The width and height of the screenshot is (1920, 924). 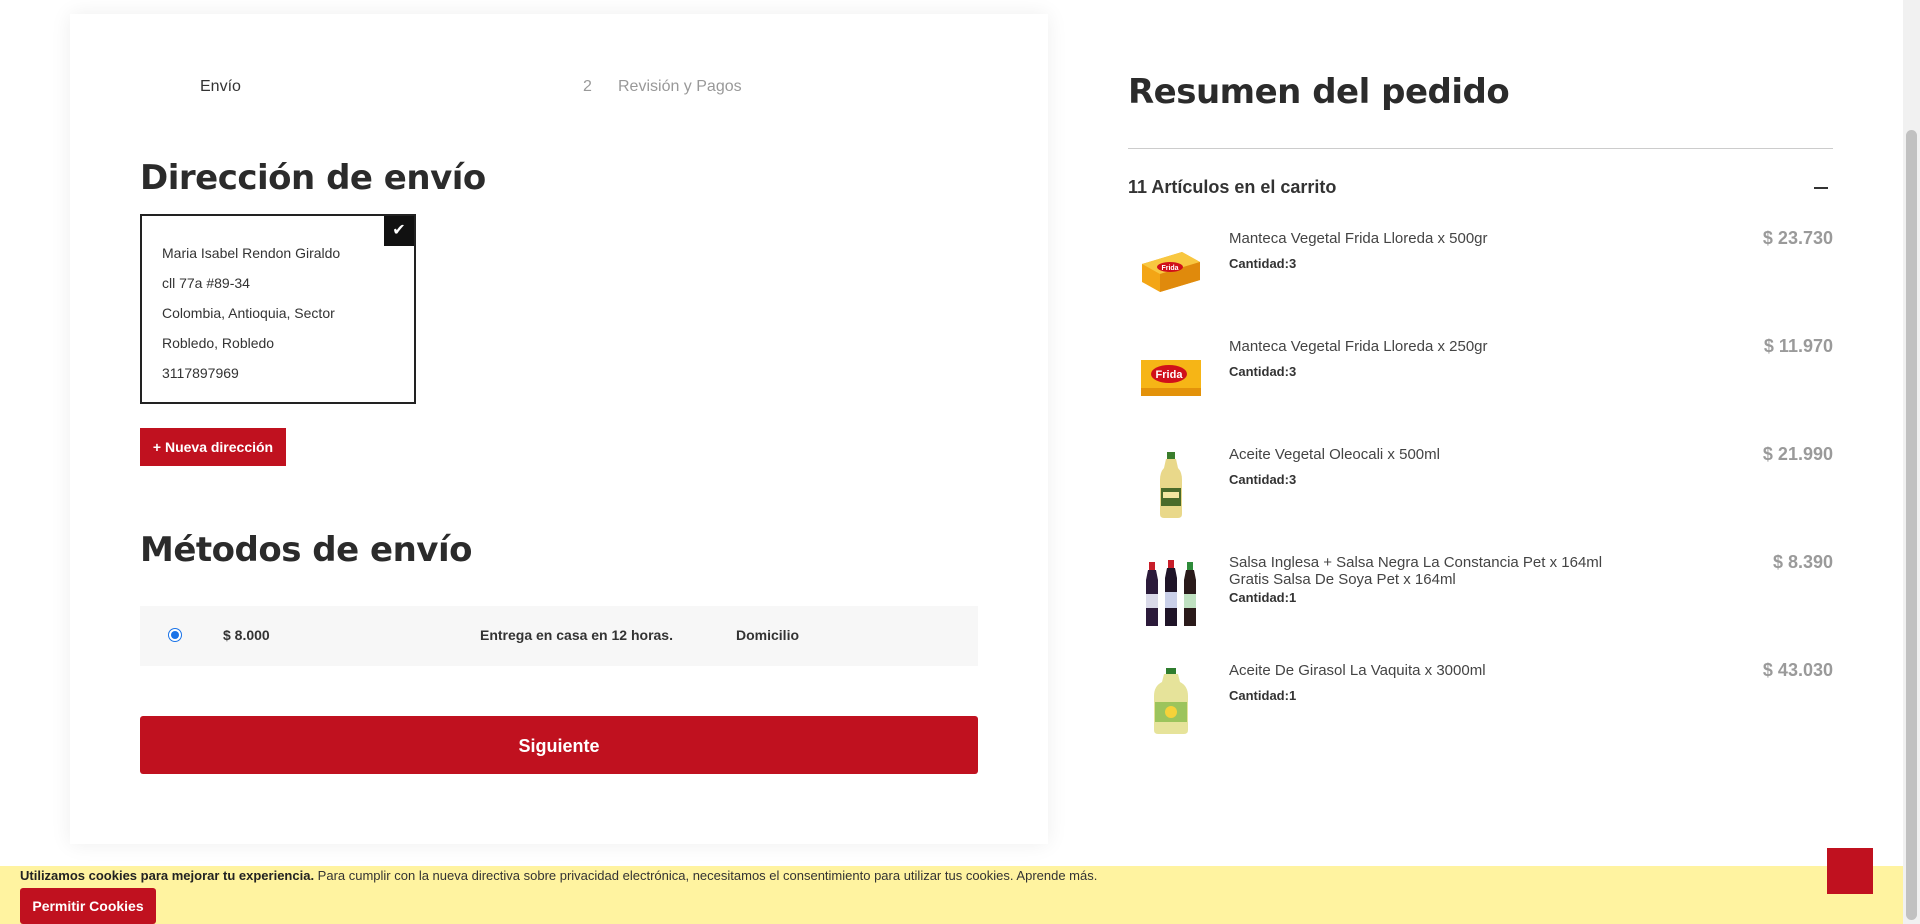 I want to click on address-phone: 3117897969, so click(x=200, y=373).